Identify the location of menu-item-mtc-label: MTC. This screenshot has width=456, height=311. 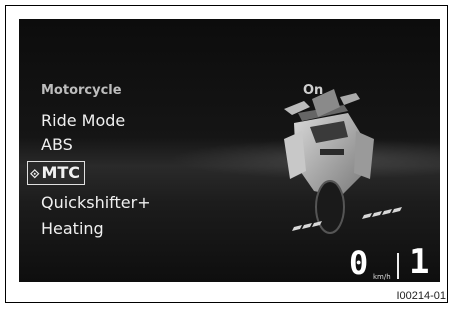
(61, 172).